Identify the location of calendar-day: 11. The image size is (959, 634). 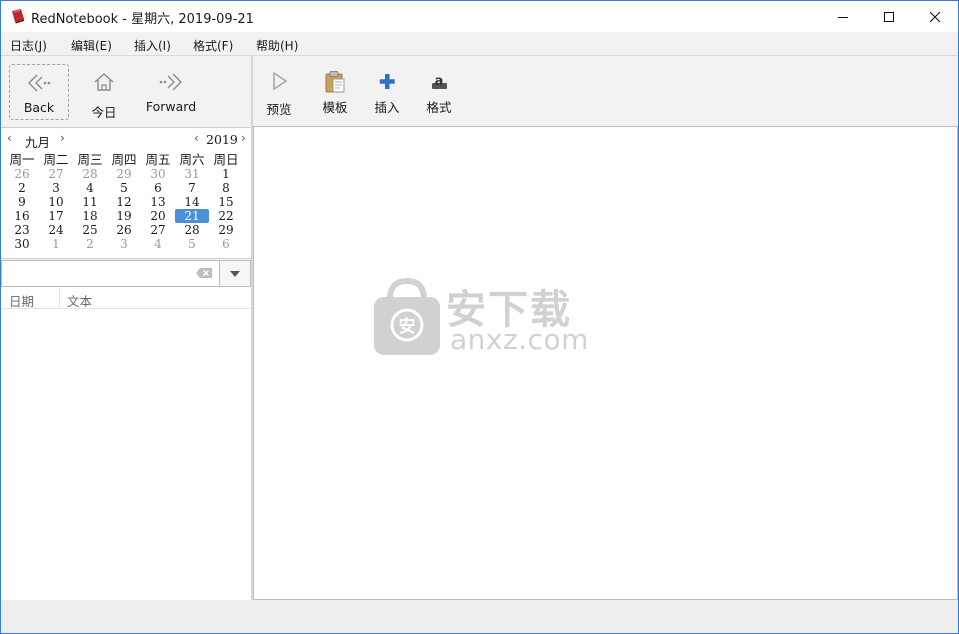
(90, 202).